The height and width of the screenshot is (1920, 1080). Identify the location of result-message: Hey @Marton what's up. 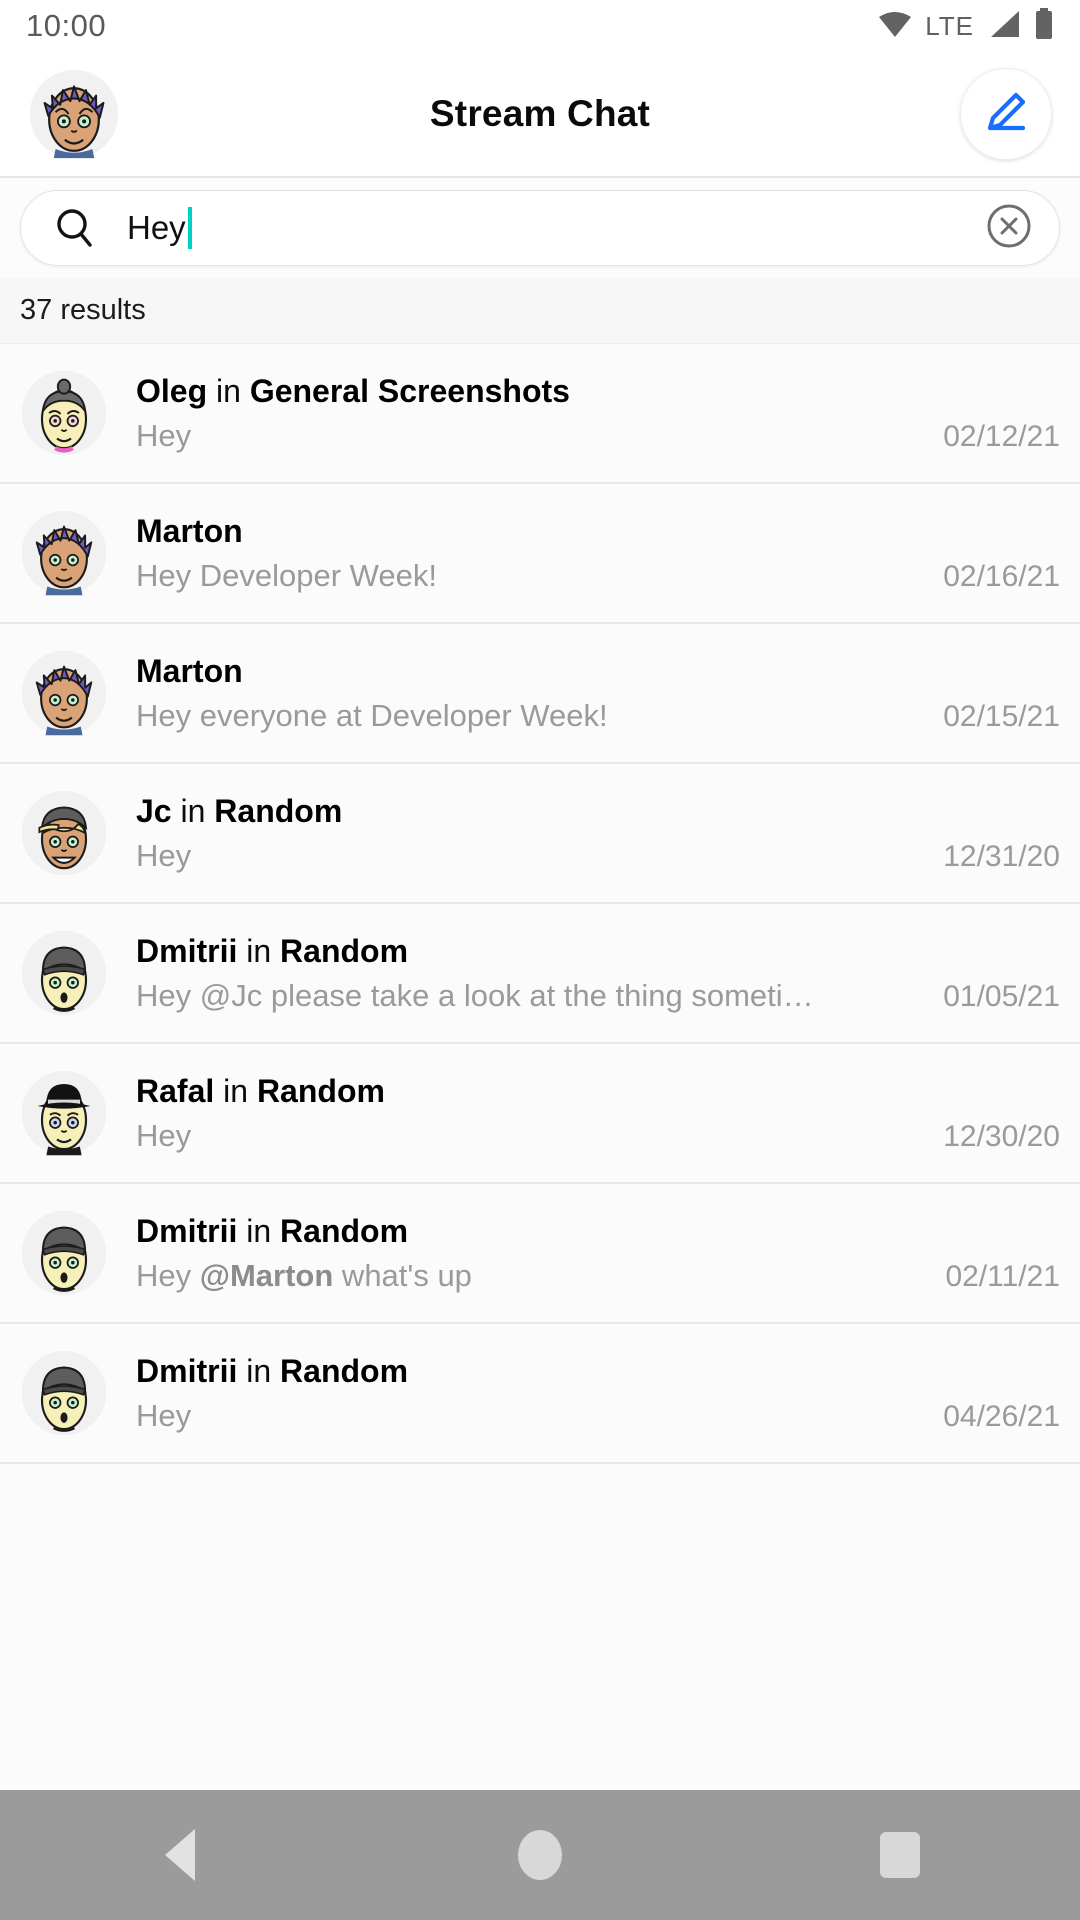
(304, 1275).